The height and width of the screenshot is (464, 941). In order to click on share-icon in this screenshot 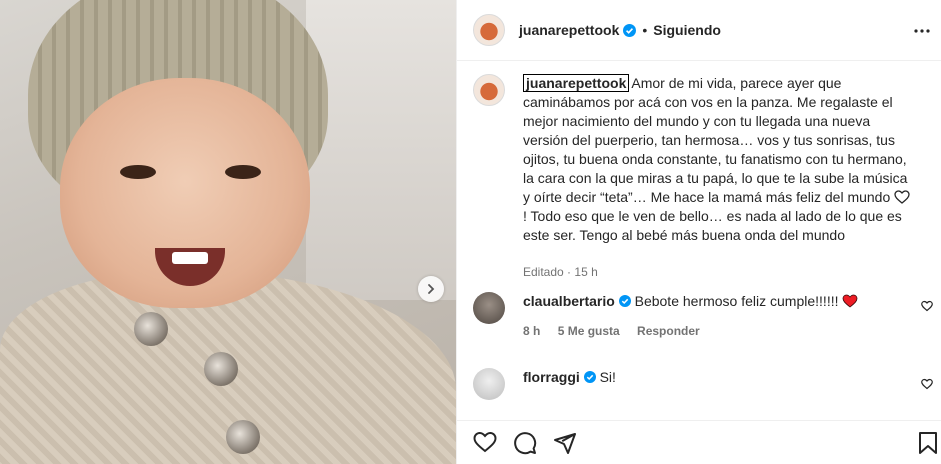, I will do `click(565, 443)`.